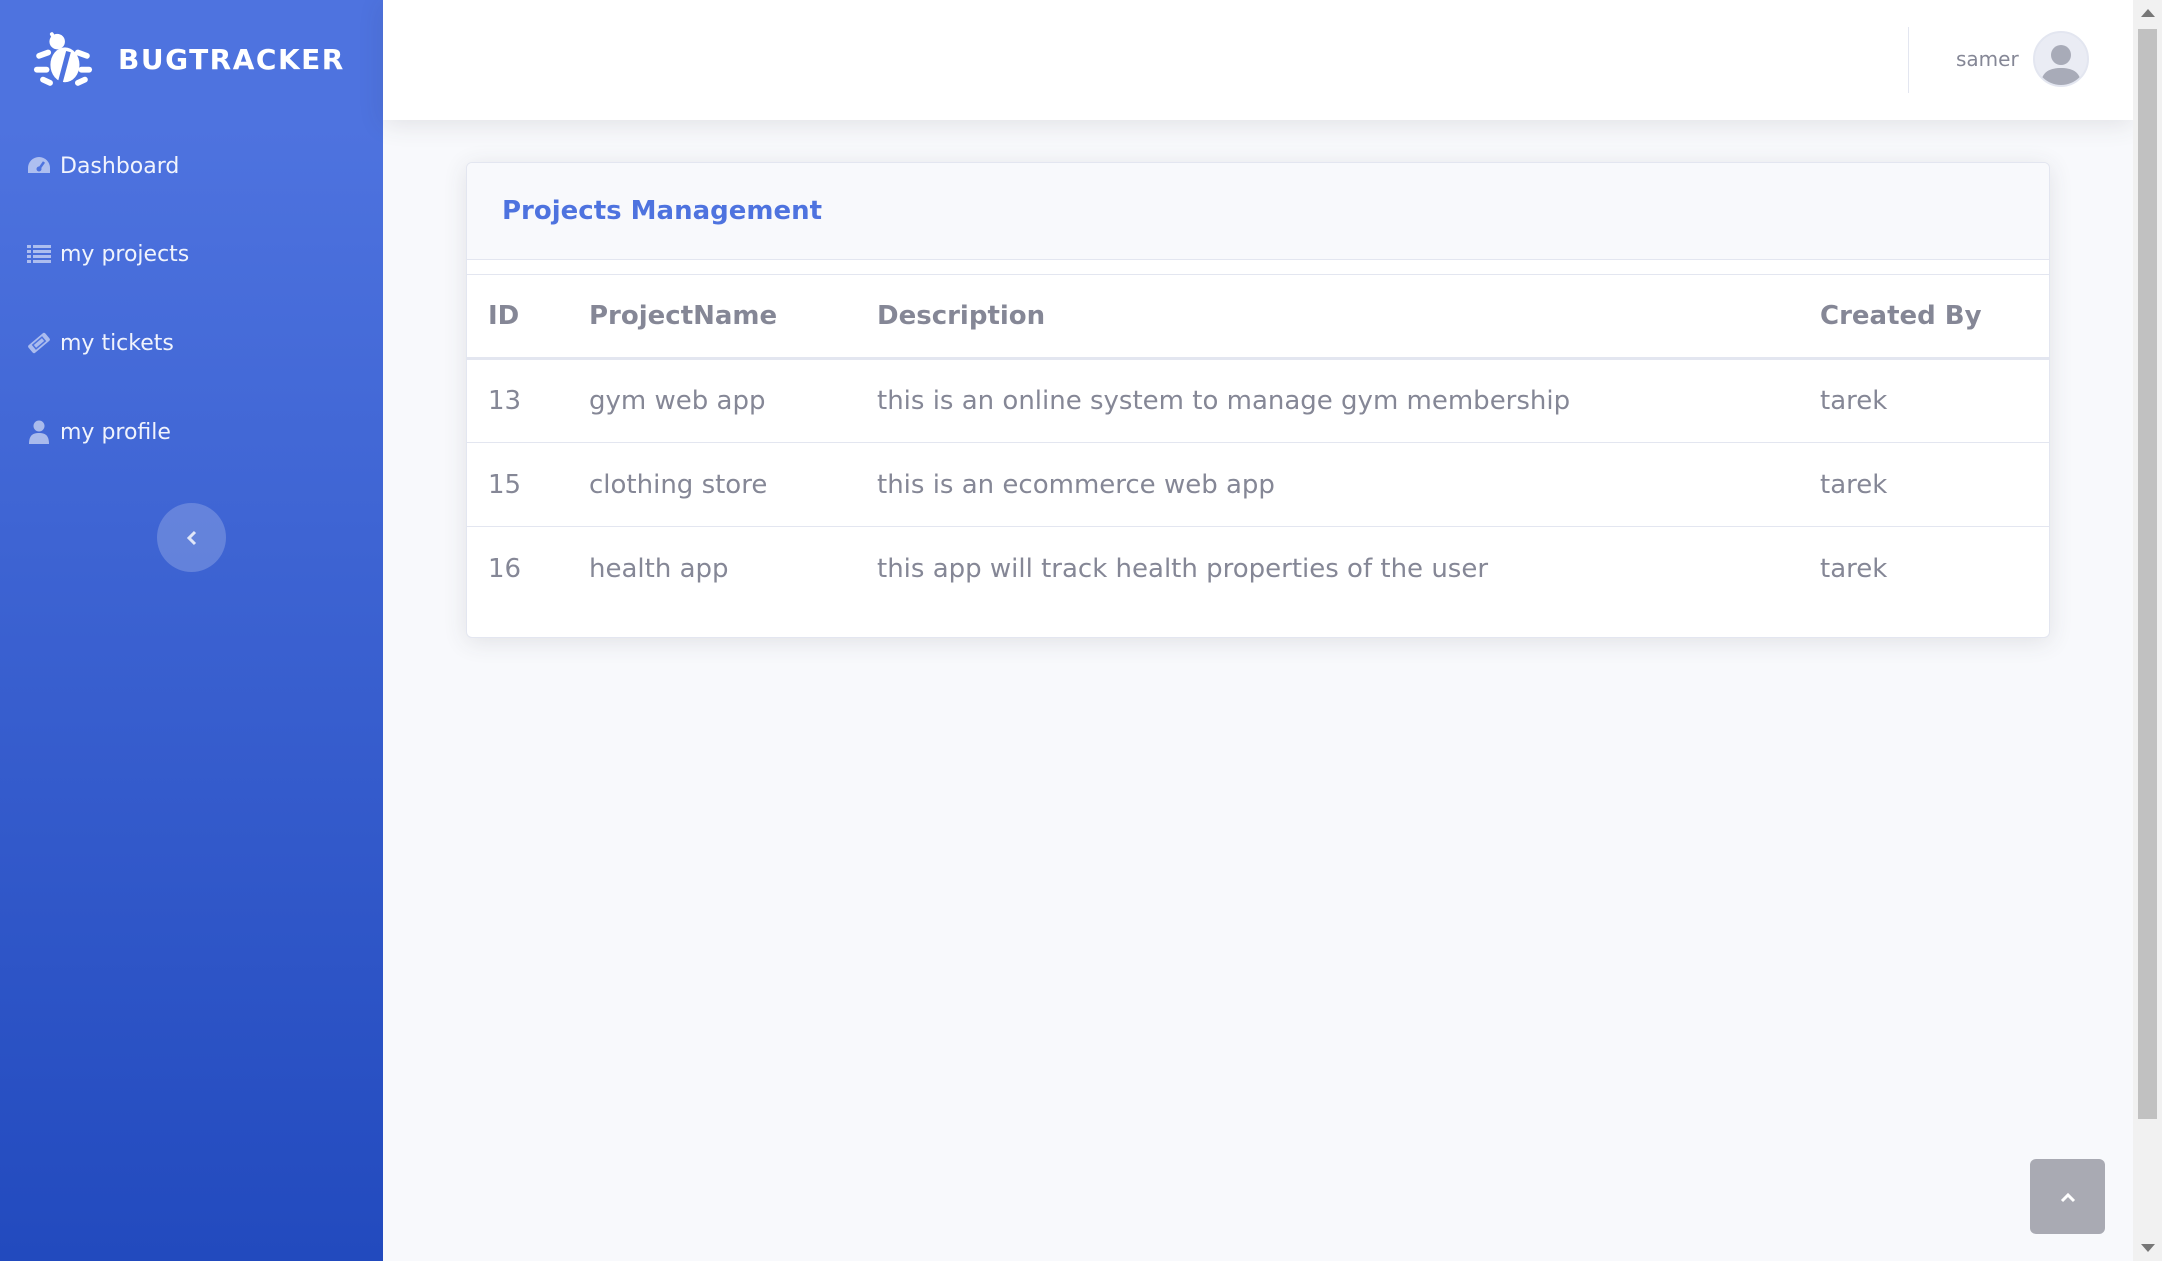 The image size is (2162, 1261). Describe the element at coordinates (39, 254) in the screenshot. I see `list-icon` at that location.